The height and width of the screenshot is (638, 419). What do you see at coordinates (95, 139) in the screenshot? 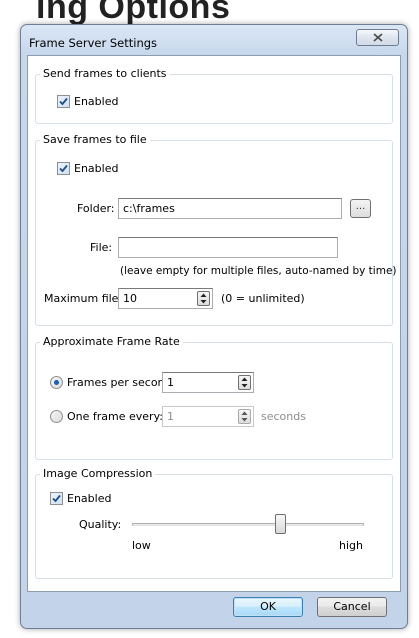
I see `save-frames-group-title: Save frames to file` at bounding box center [95, 139].